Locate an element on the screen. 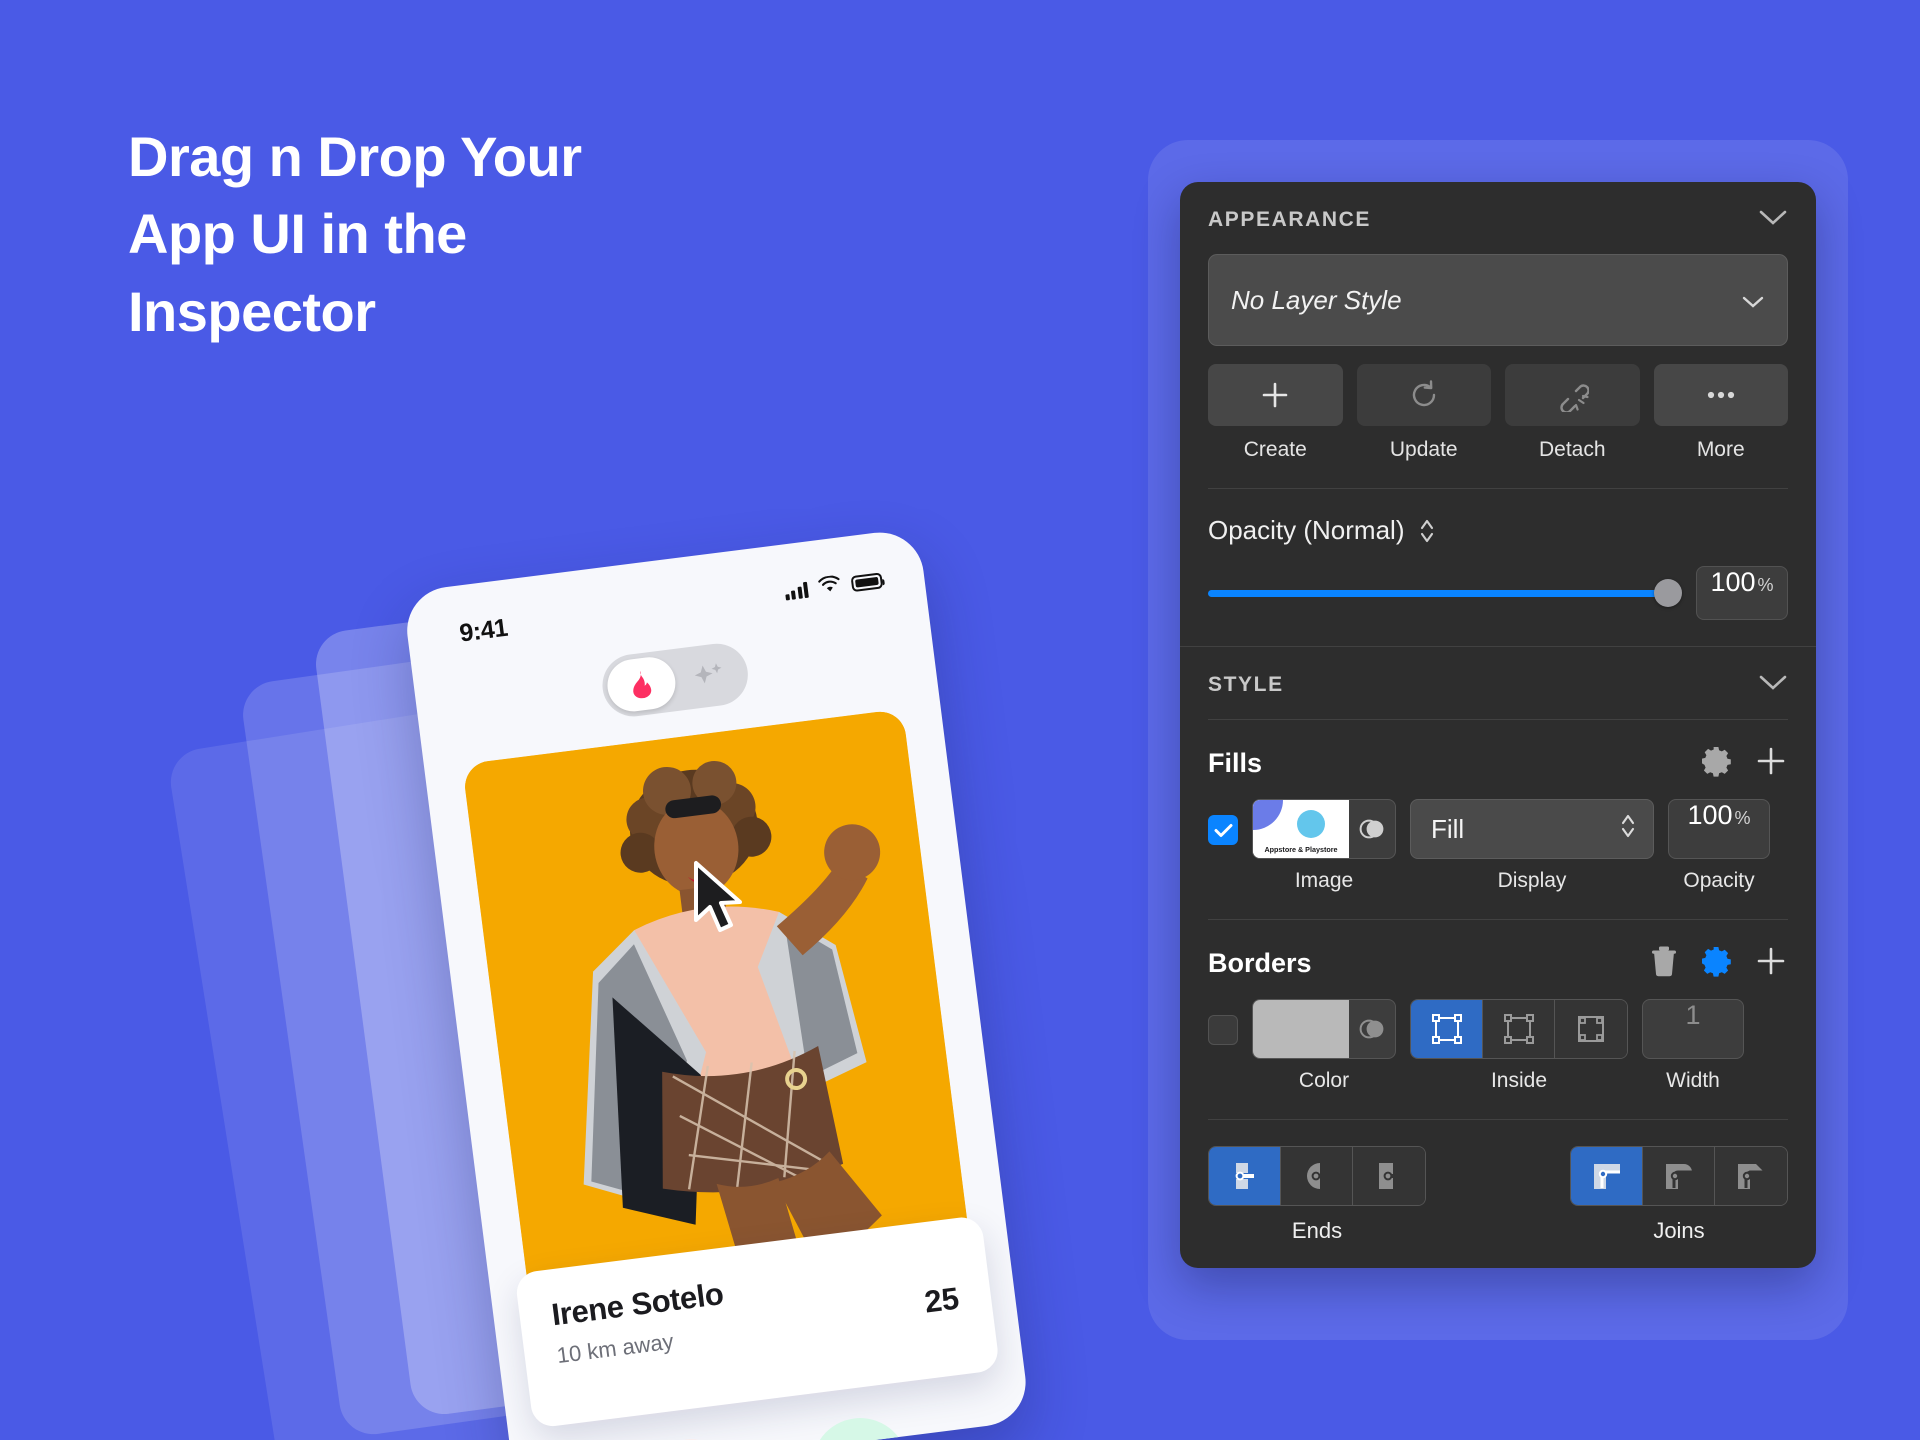 Image resolution: width=1920 pixels, height=1440 pixels. end-butt-option is located at coordinates (1245, 1176).